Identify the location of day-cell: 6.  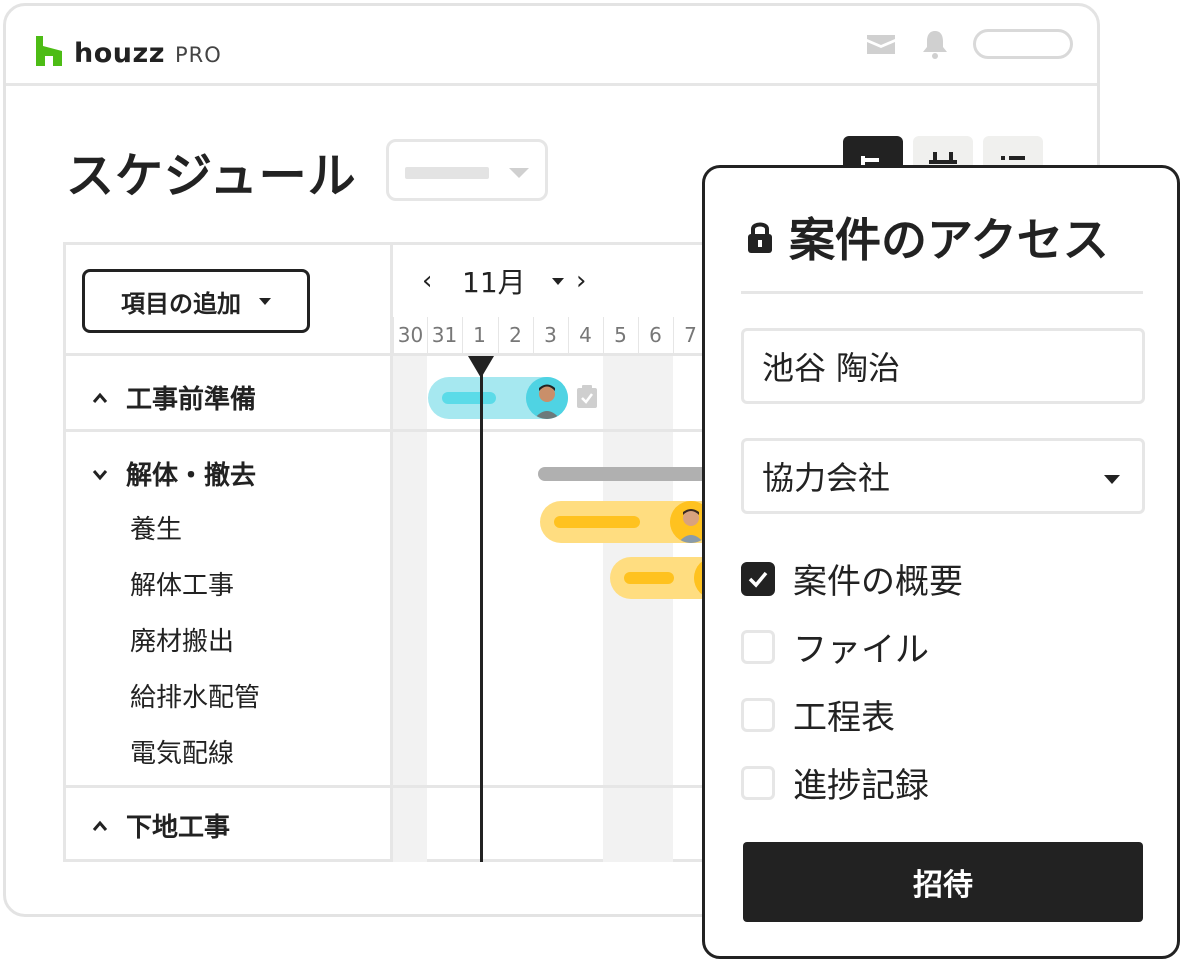
(655, 335).